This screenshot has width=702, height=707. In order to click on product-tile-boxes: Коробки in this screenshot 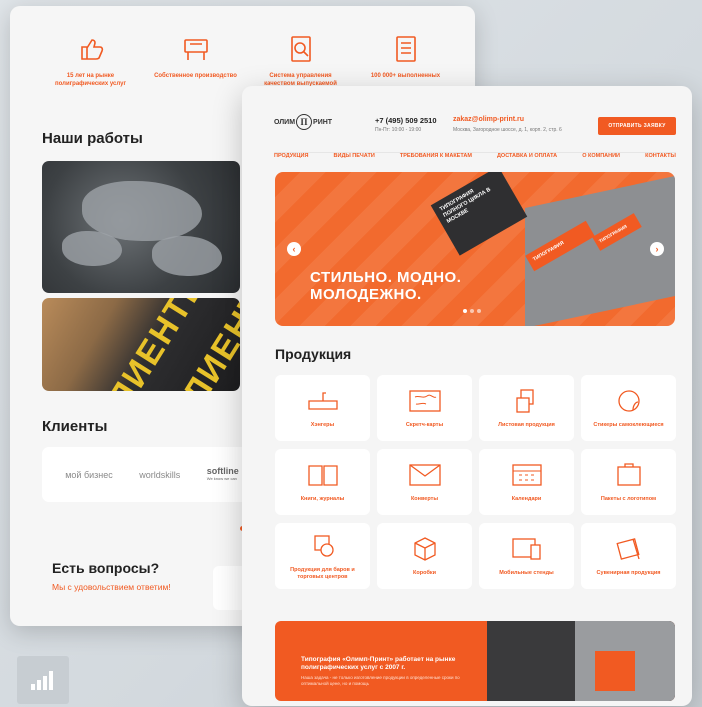, I will do `click(424, 556)`.